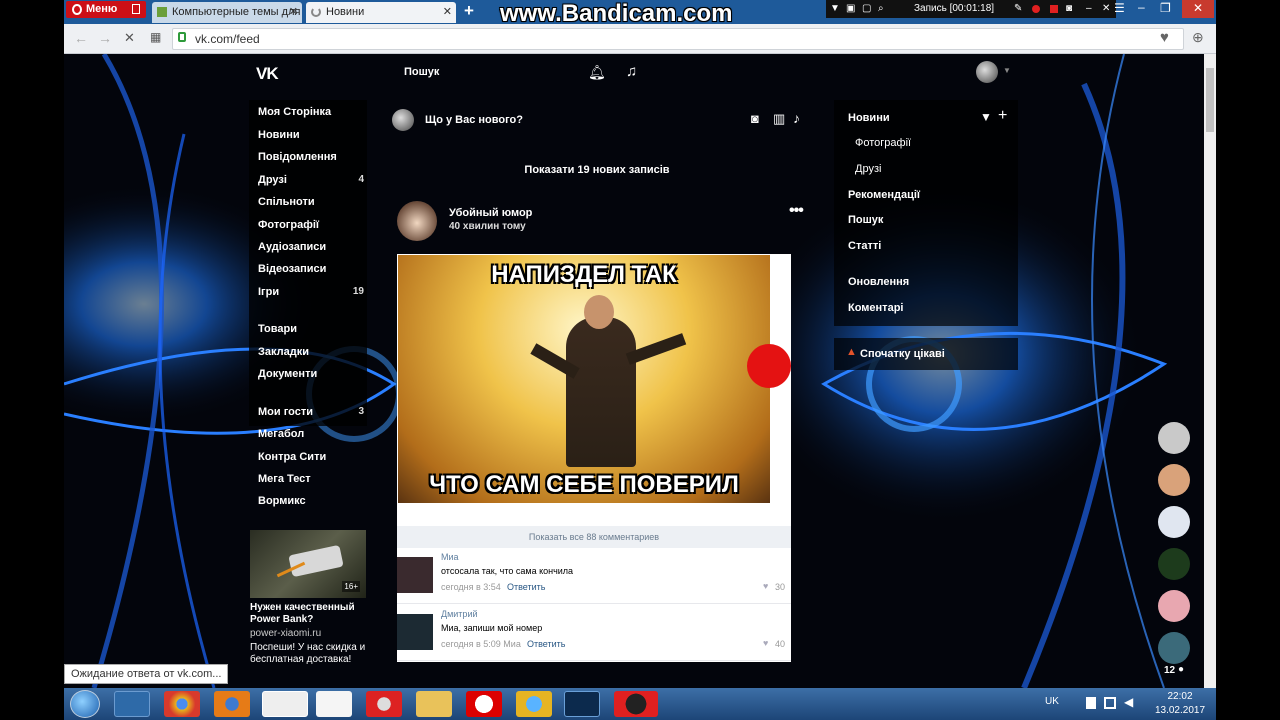 The image size is (1280, 720). What do you see at coordinates (1128, 702) in the screenshot?
I see `volume-icon: ◀` at bounding box center [1128, 702].